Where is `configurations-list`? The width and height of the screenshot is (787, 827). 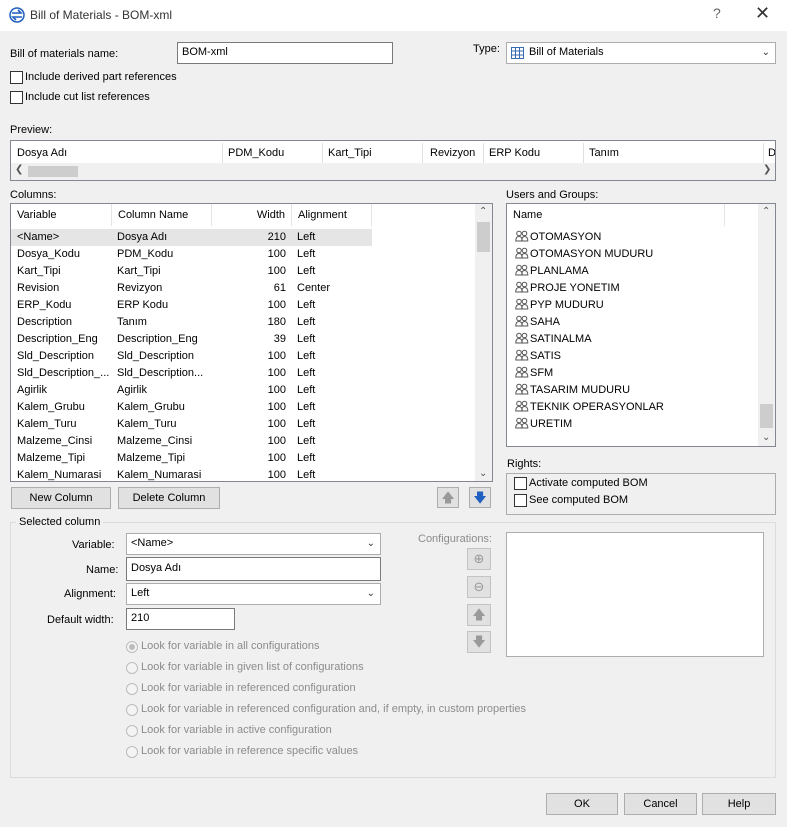 configurations-list is located at coordinates (635, 594).